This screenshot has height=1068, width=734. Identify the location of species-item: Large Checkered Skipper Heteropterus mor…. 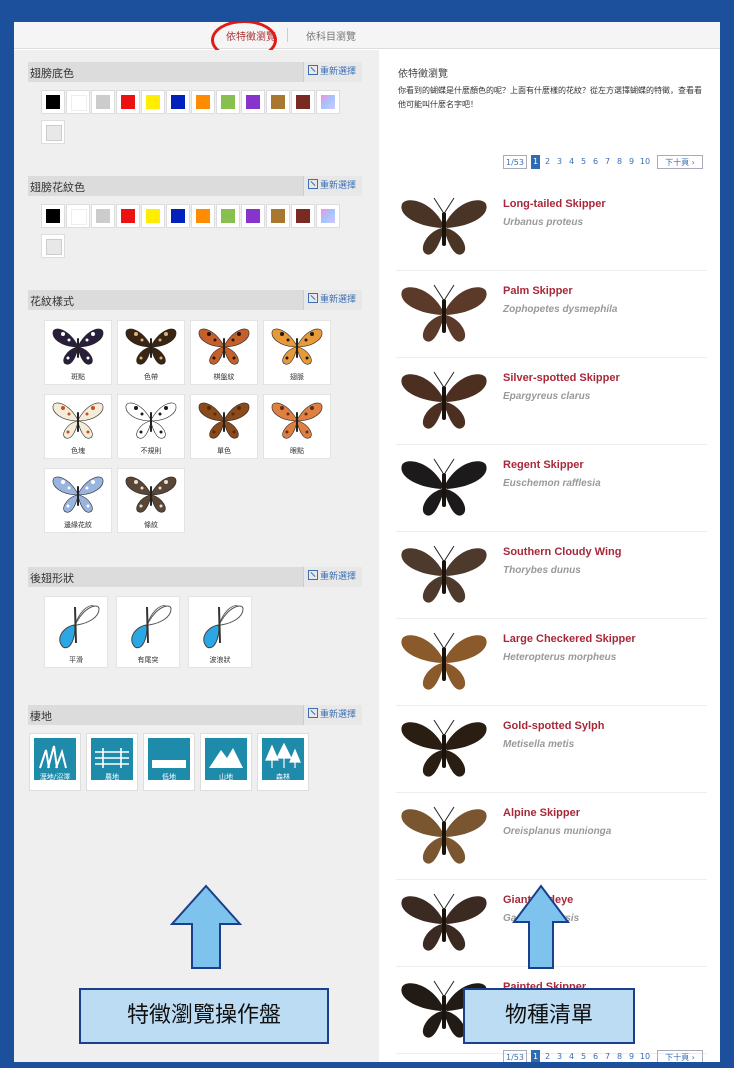
(551, 662).